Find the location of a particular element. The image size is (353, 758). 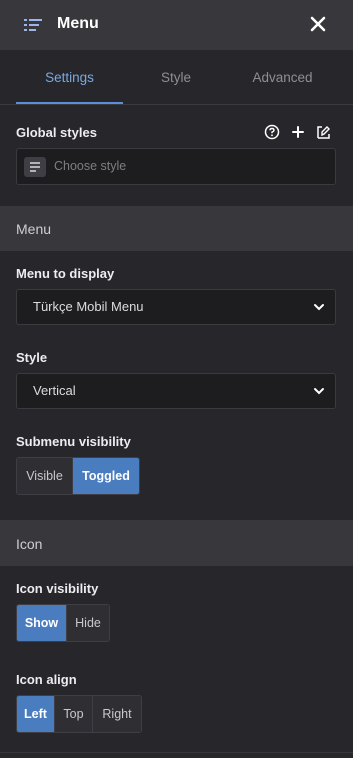

tab-advanced: Advanced is located at coordinates (282, 77).